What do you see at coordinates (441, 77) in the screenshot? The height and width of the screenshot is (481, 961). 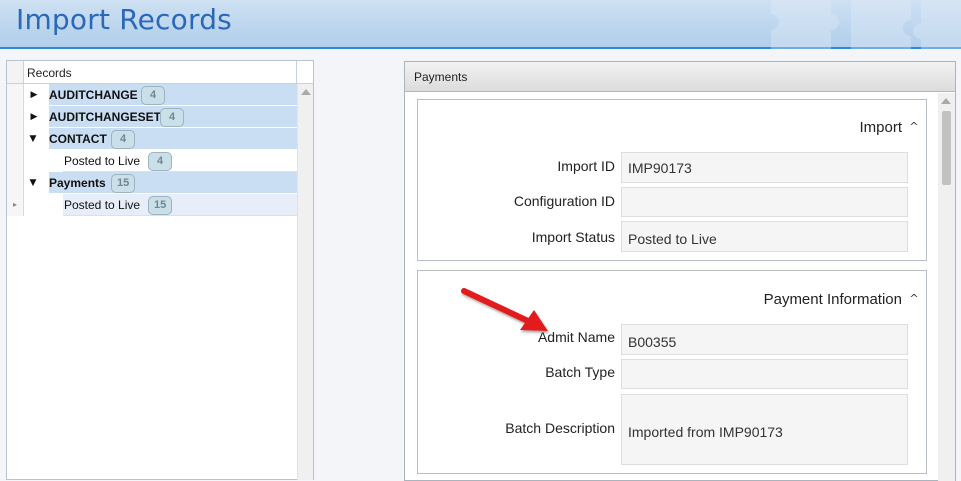 I see `payments-title: Payments` at bounding box center [441, 77].